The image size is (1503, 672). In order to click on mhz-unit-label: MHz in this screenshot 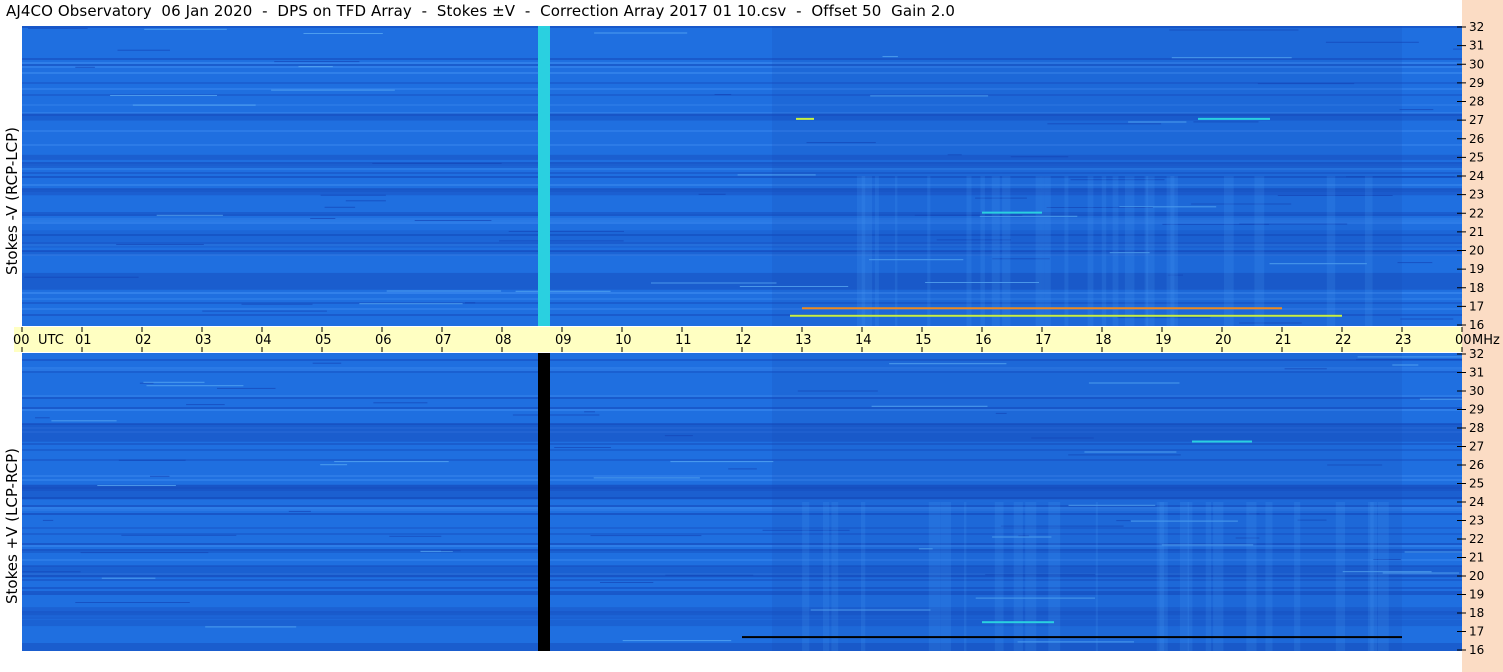, I will do `click(1486, 340)`.